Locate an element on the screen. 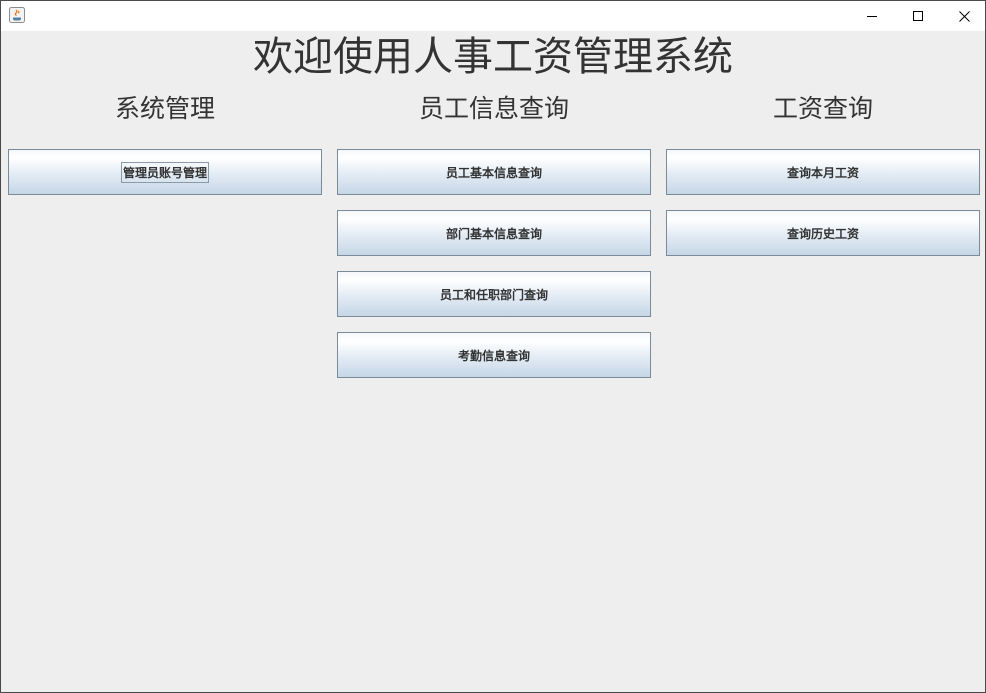 Image resolution: width=986 pixels, height=693 pixels. history-salary-button: 查询历史工资 is located at coordinates (823, 233).